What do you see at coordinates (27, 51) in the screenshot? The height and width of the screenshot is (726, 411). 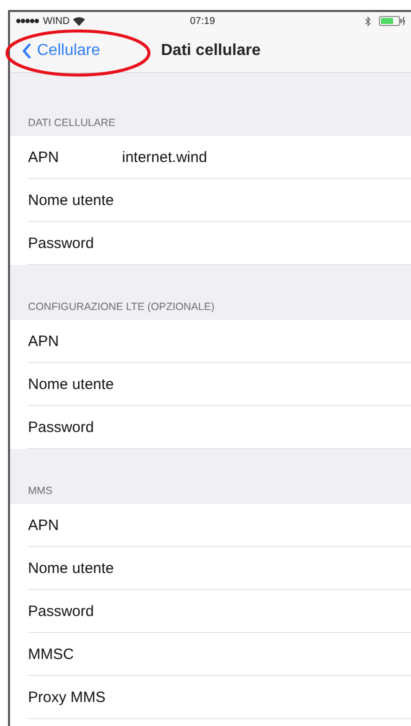 I see `chevron-icon` at bounding box center [27, 51].